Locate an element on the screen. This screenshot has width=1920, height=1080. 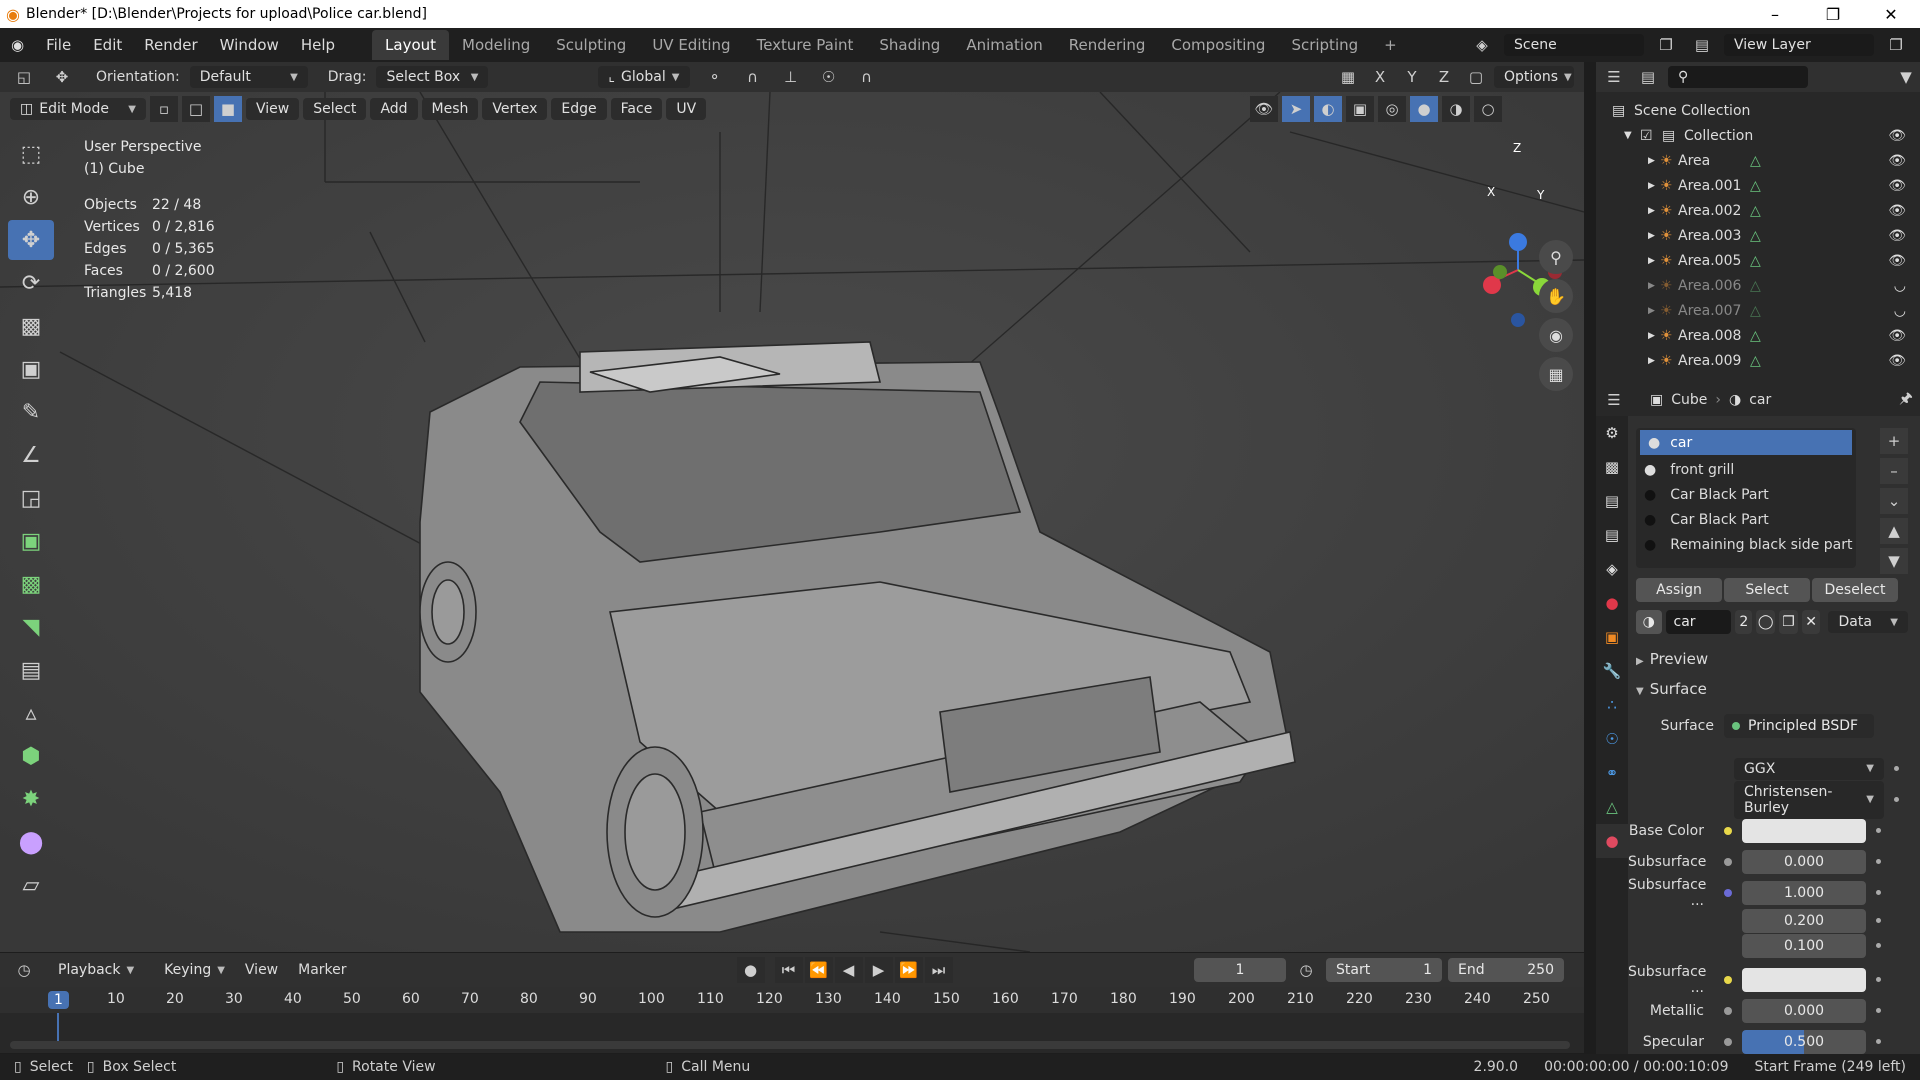
close-icon: ✕ is located at coordinates (1891, 14).